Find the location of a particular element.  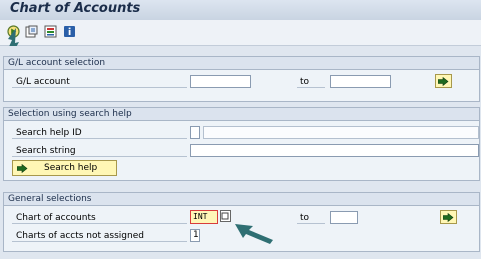

info-icon is located at coordinates (69, 31).